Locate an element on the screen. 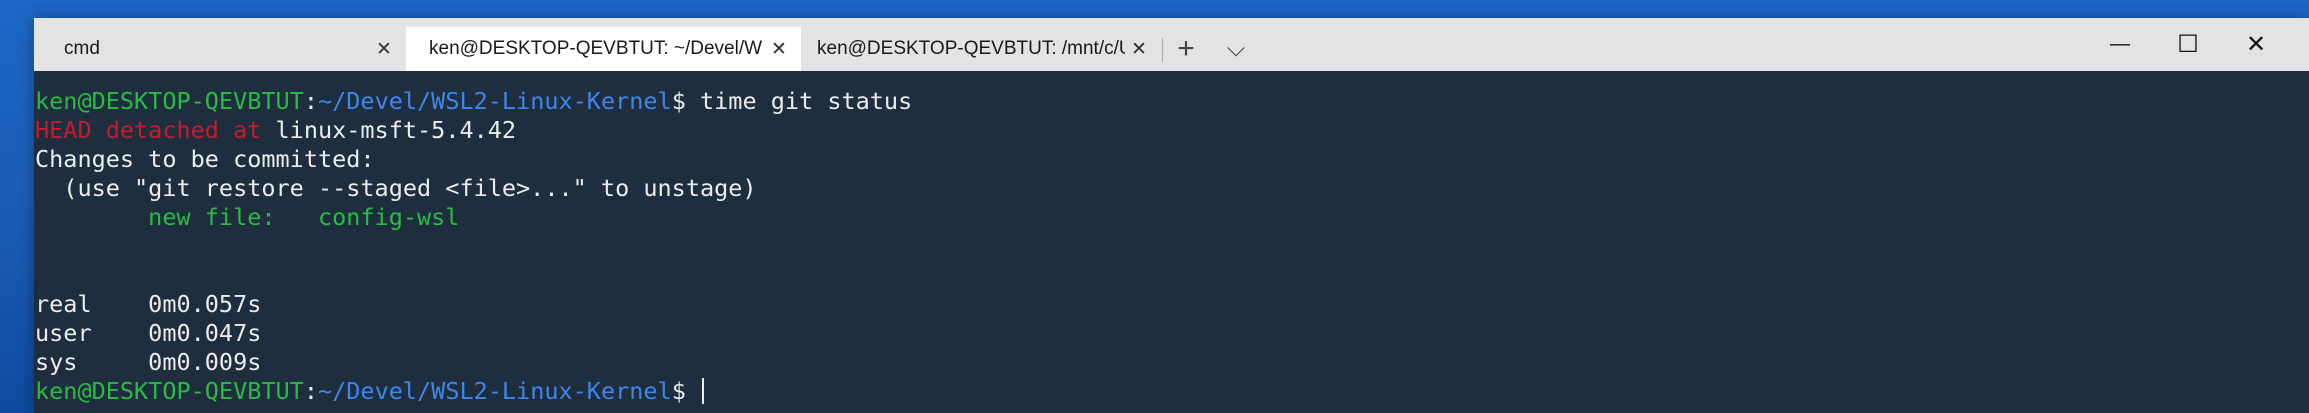 The image size is (2309, 413). maximize-button: ☐ is located at coordinates (2188, 44).